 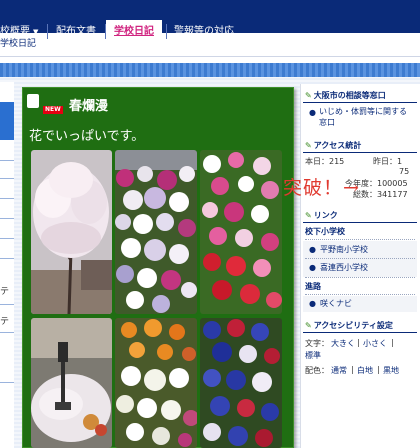 I want to click on blue-flowers-photo, so click(x=241, y=383).